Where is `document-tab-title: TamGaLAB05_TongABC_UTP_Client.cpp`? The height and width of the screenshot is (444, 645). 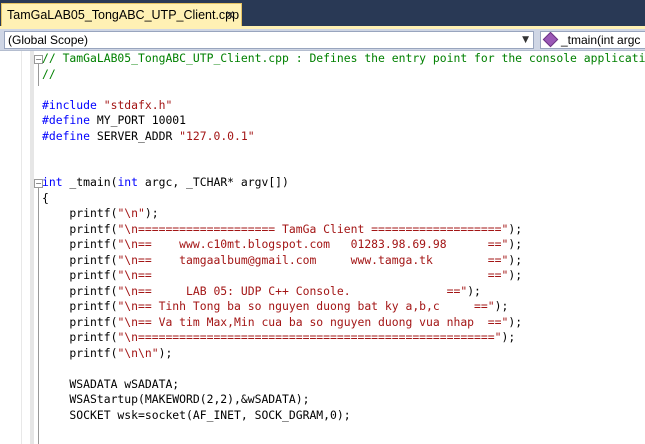 document-tab-title: TamGaLAB05_TongABC_UTP_Client.cpp is located at coordinates (123, 15).